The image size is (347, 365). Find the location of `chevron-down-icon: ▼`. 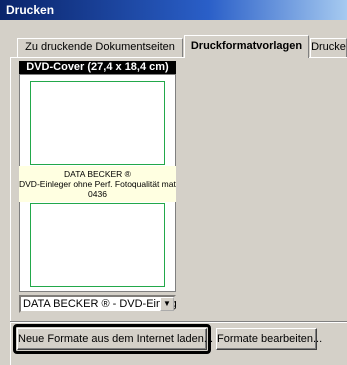

chevron-down-icon: ▼ is located at coordinates (167, 304).